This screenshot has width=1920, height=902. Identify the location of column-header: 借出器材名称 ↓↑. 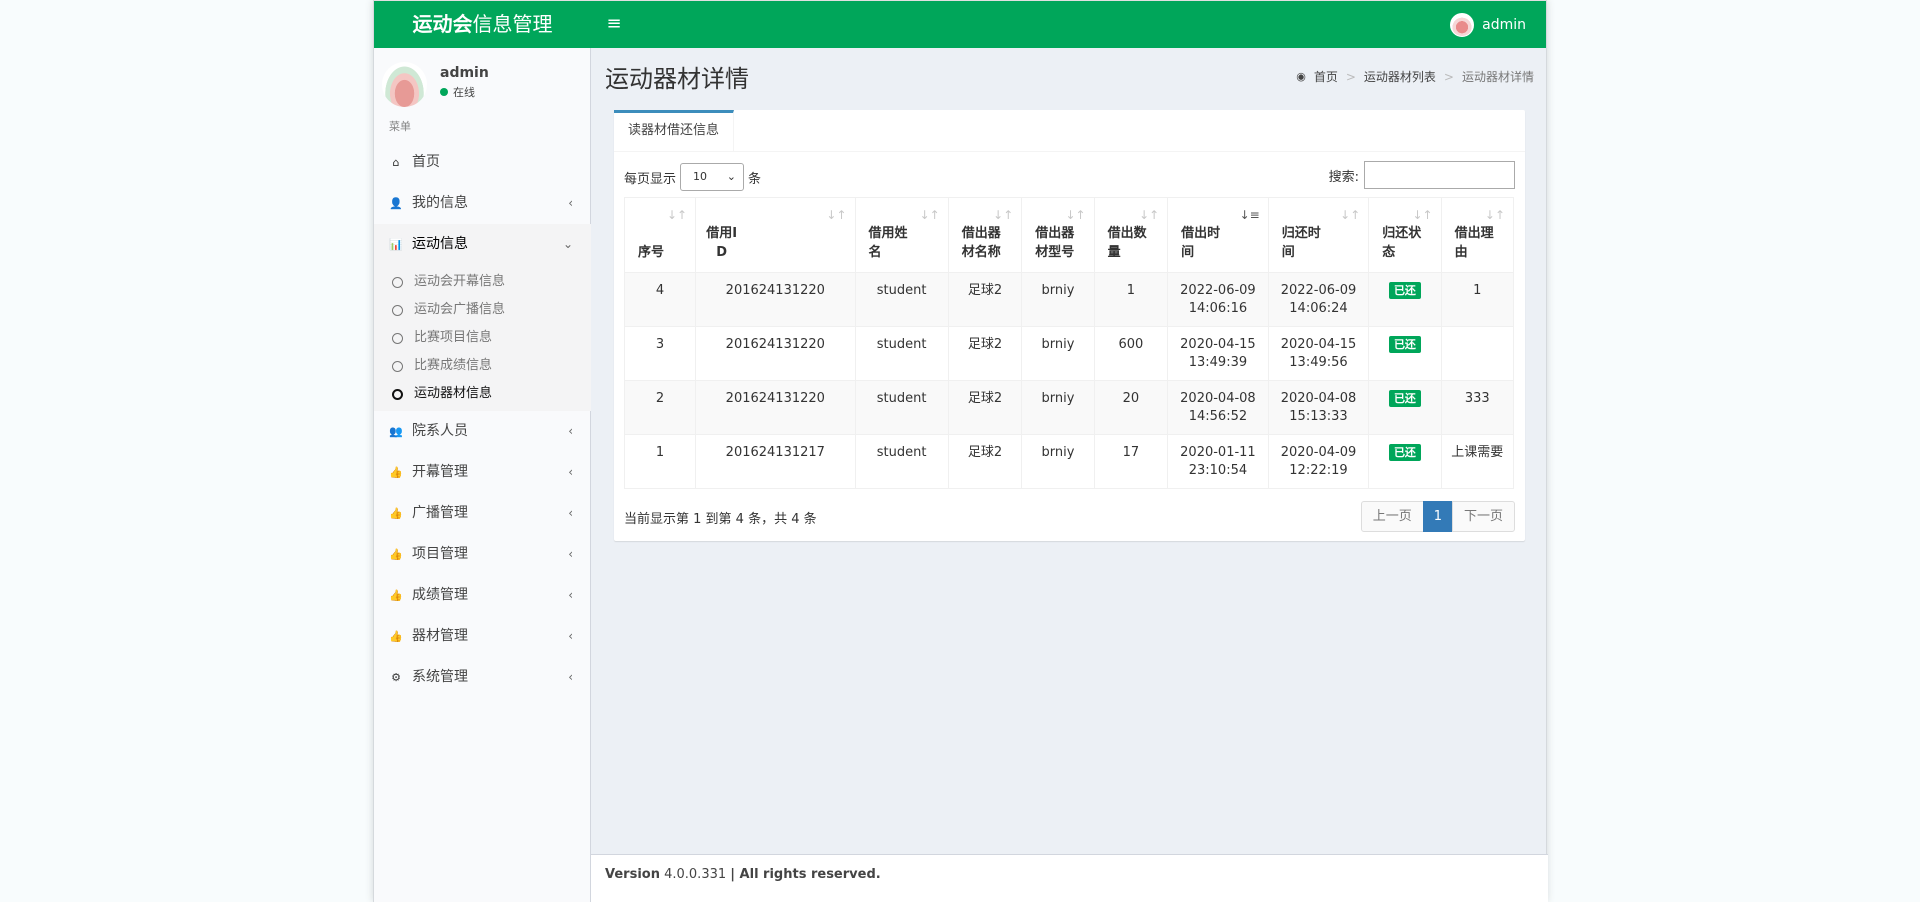
(985, 235).